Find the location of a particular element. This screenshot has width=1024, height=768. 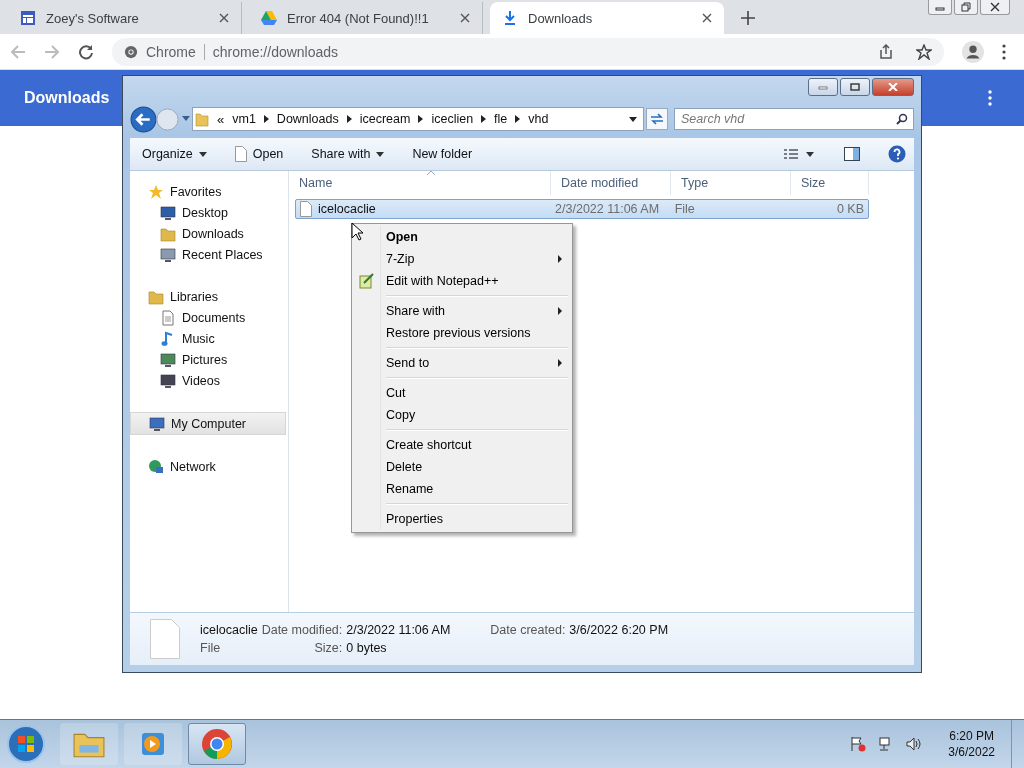

menu-item: Delete is located at coordinates (462, 467).